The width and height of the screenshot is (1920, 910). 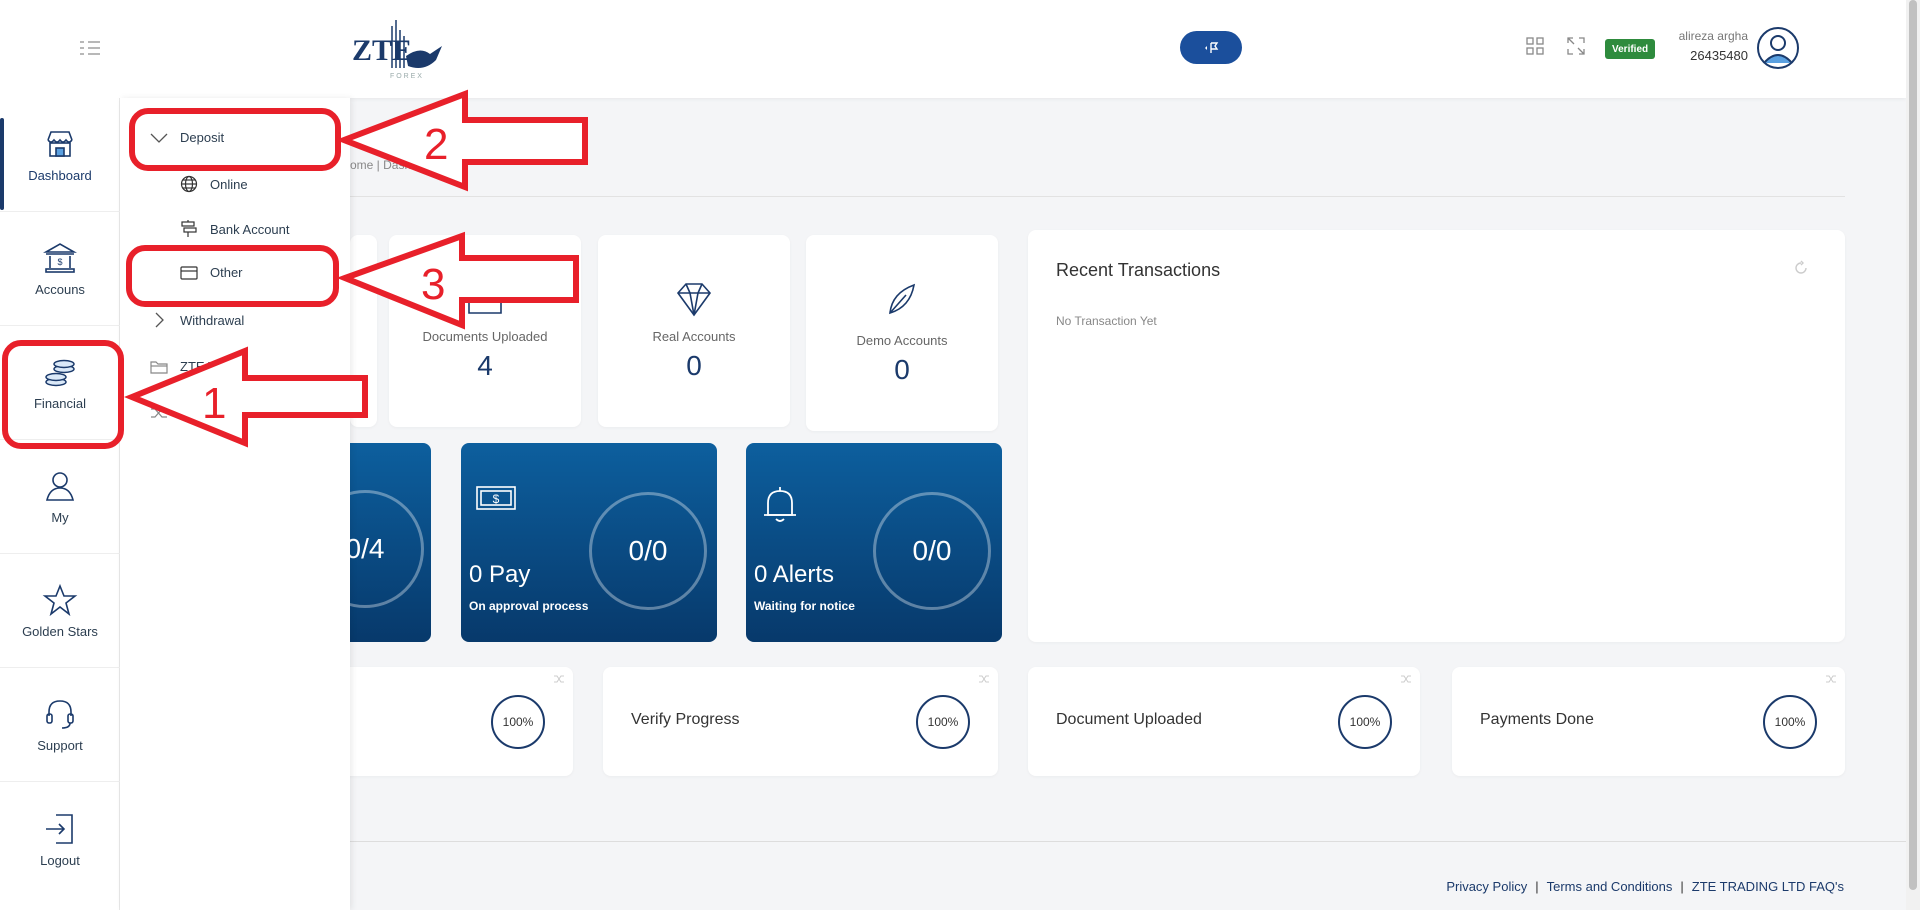 I want to click on rail-item-logout: Logout, so click(x=60, y=839).